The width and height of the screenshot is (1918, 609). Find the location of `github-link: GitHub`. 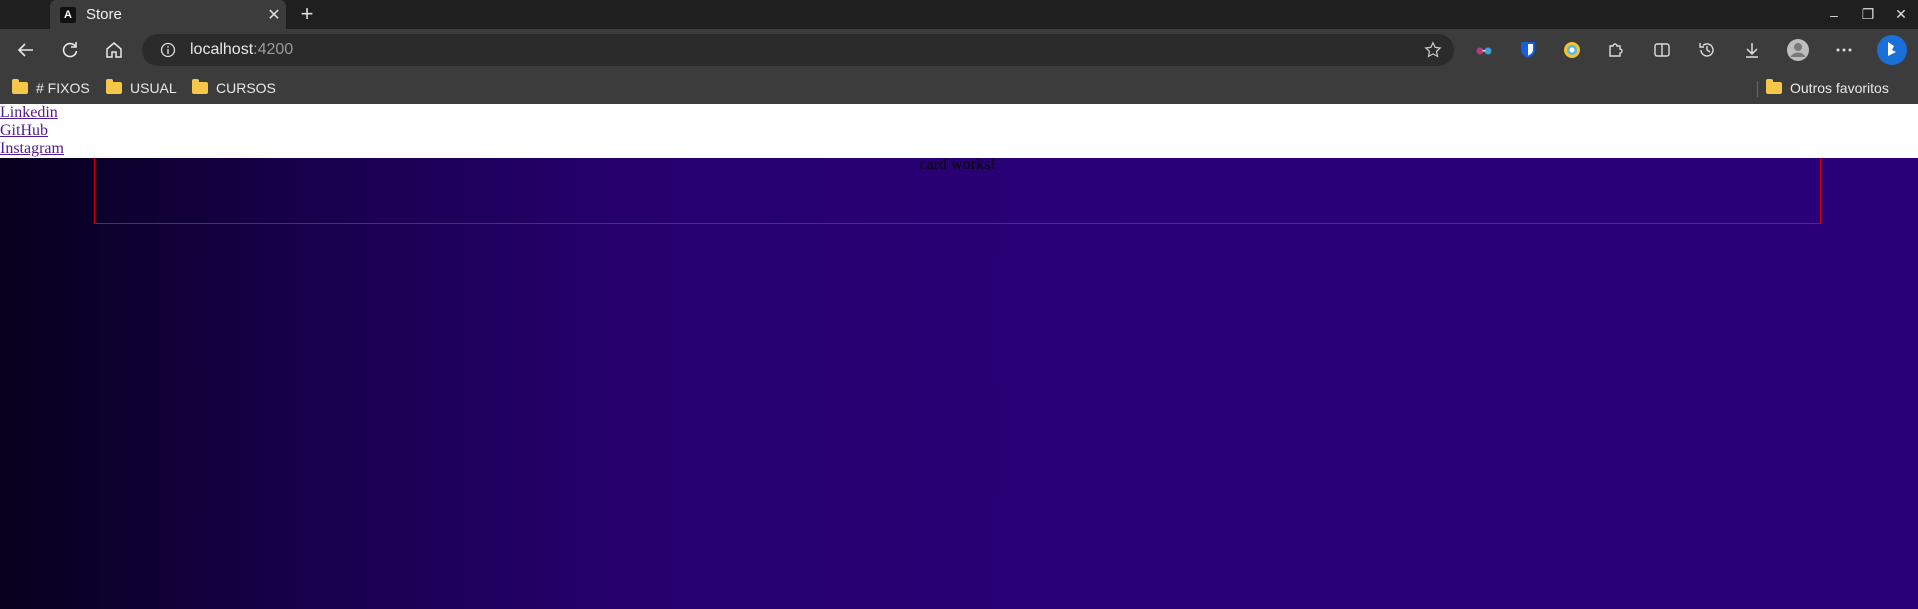

github-link: GitHub is located at coordinates (959, 131).